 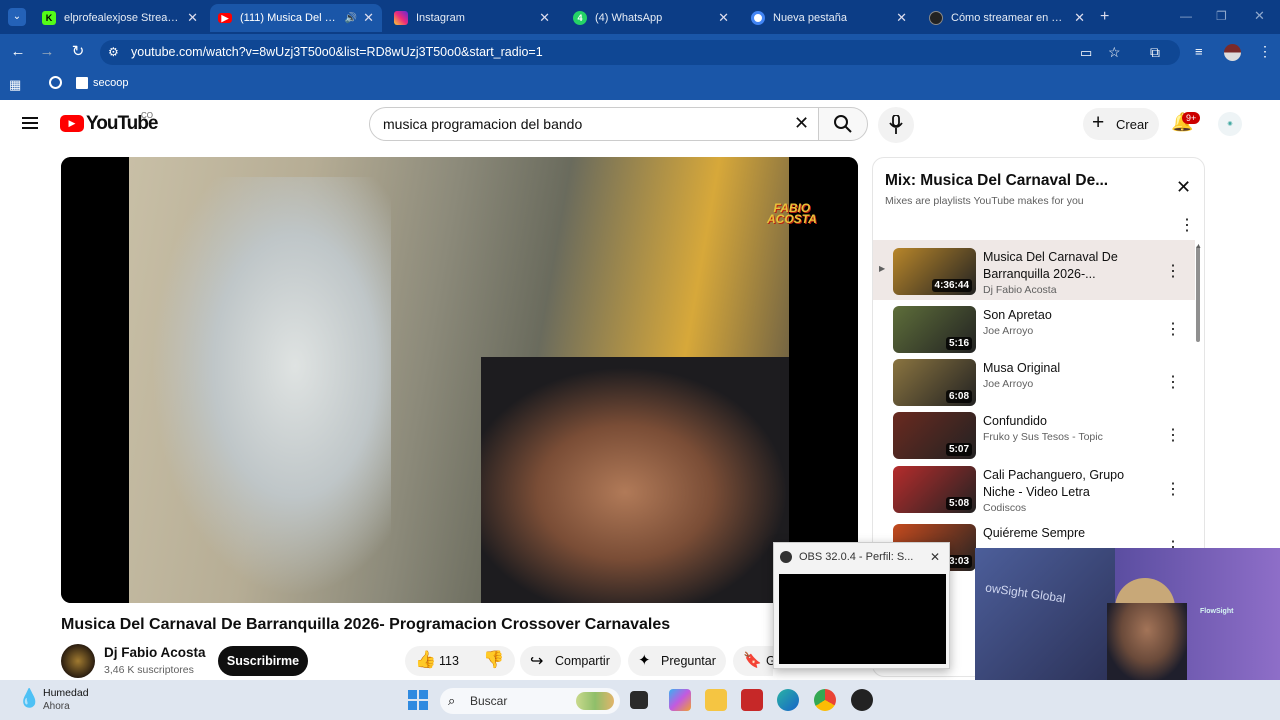 I want to click on channel-name: Dj Fabio Acosta, so click(x=155, y=652).